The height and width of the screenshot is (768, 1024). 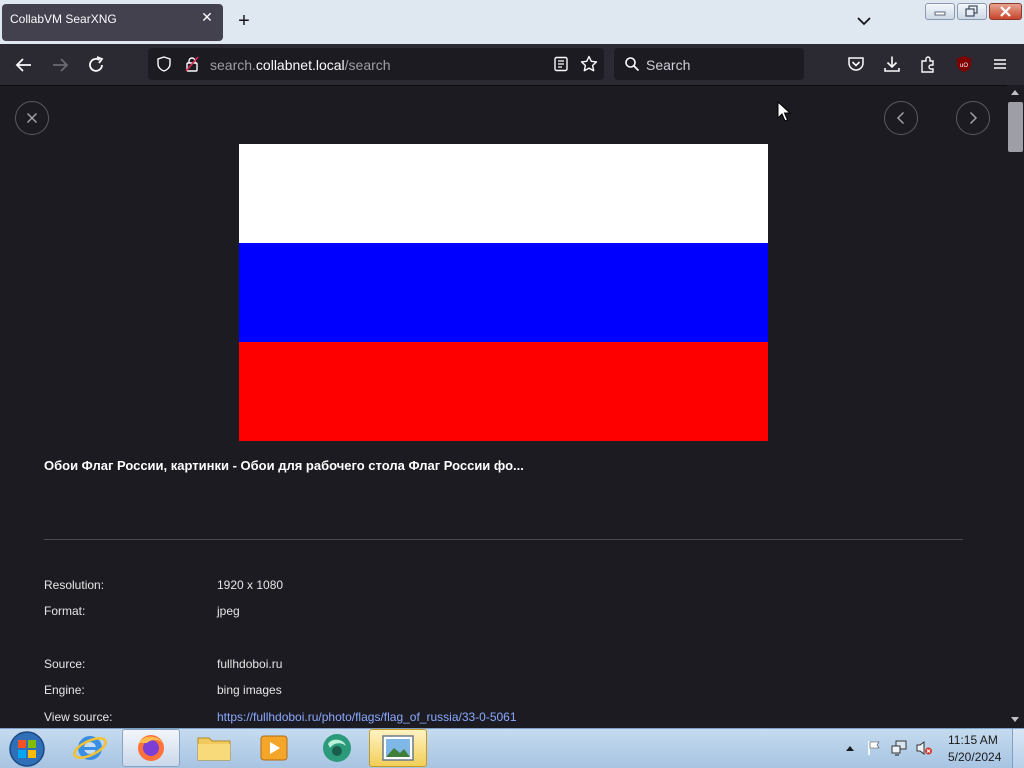 I want to click on next-image-button, so click(x=973, y=118).